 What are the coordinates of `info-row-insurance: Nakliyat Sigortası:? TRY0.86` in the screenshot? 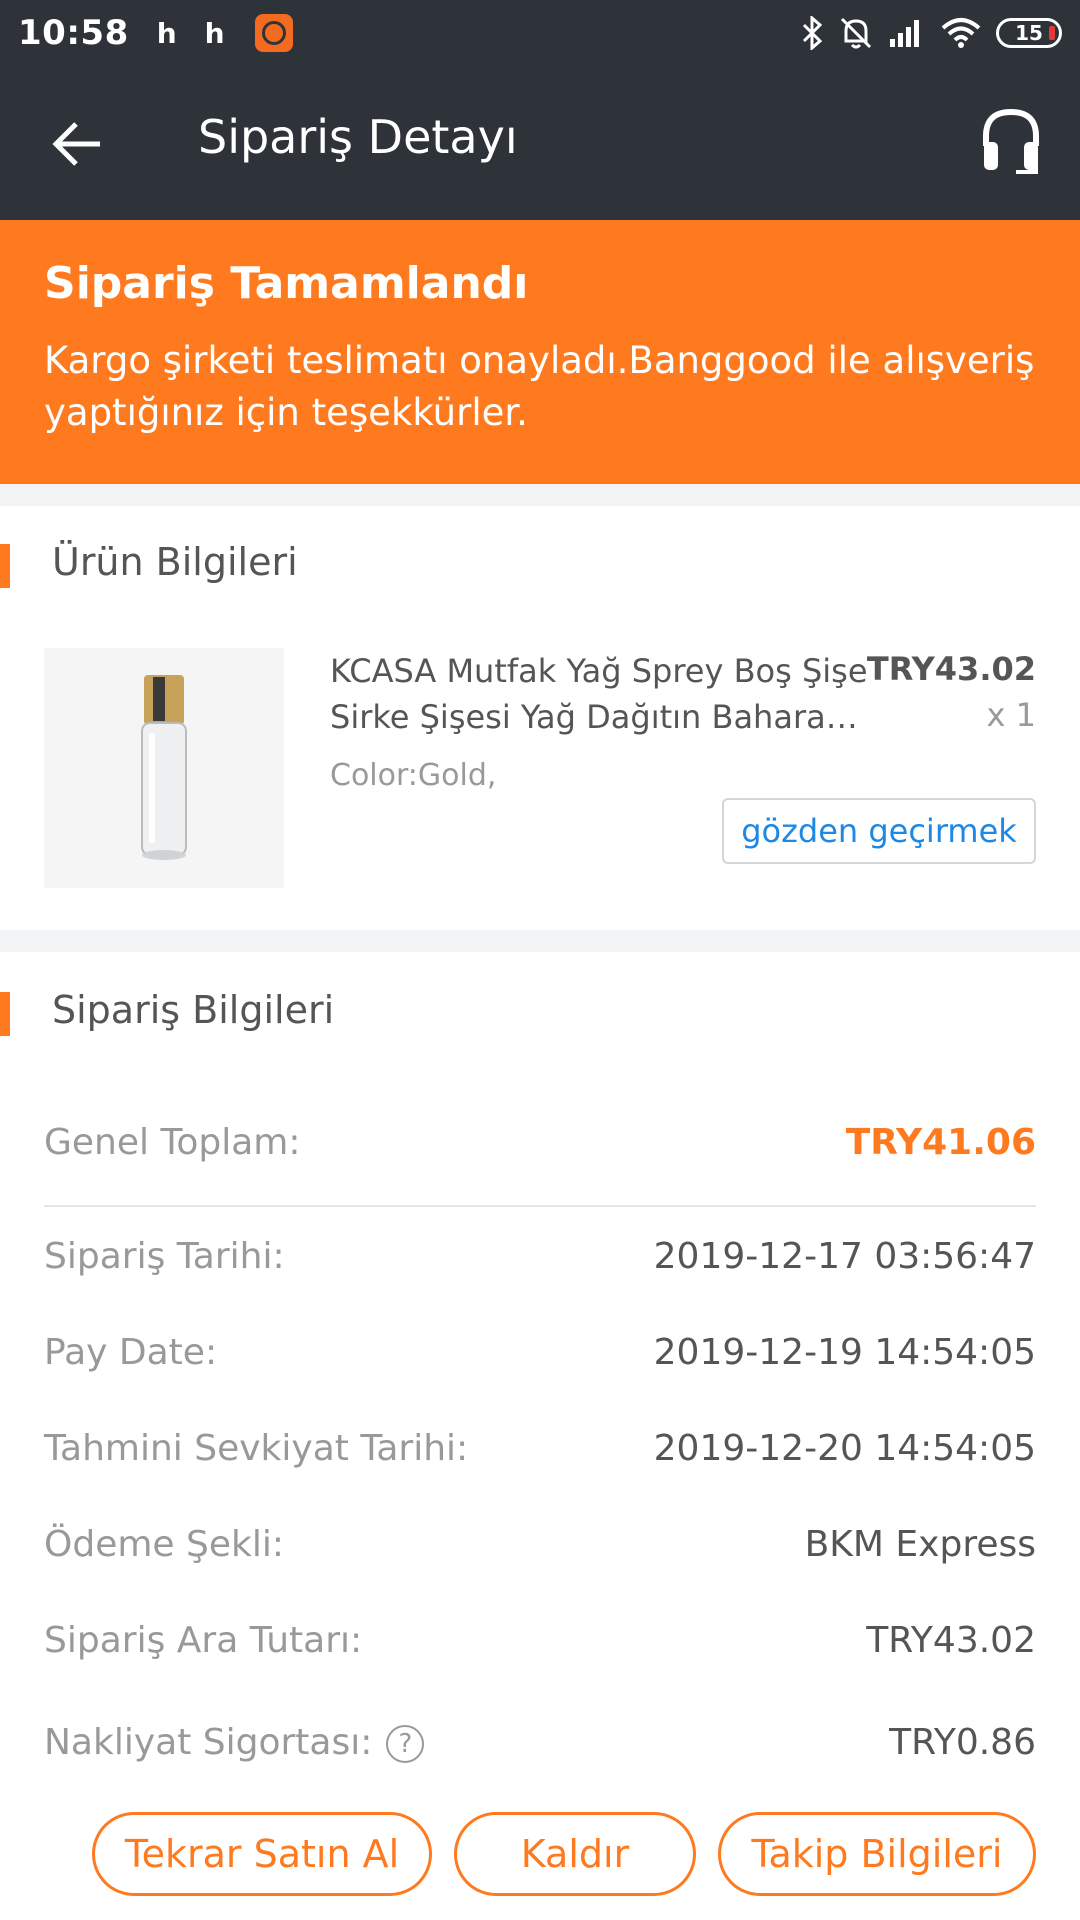 It's located at (540, 1742).